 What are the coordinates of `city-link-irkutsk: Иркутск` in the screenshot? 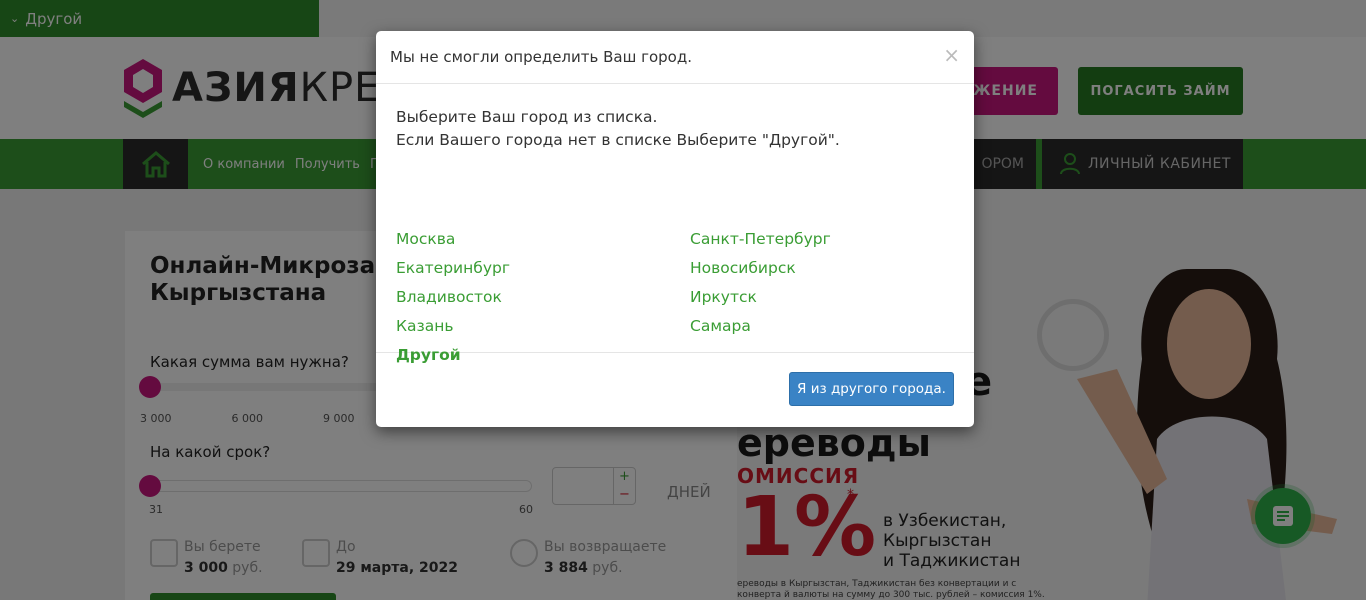 It's located at (723, 297).